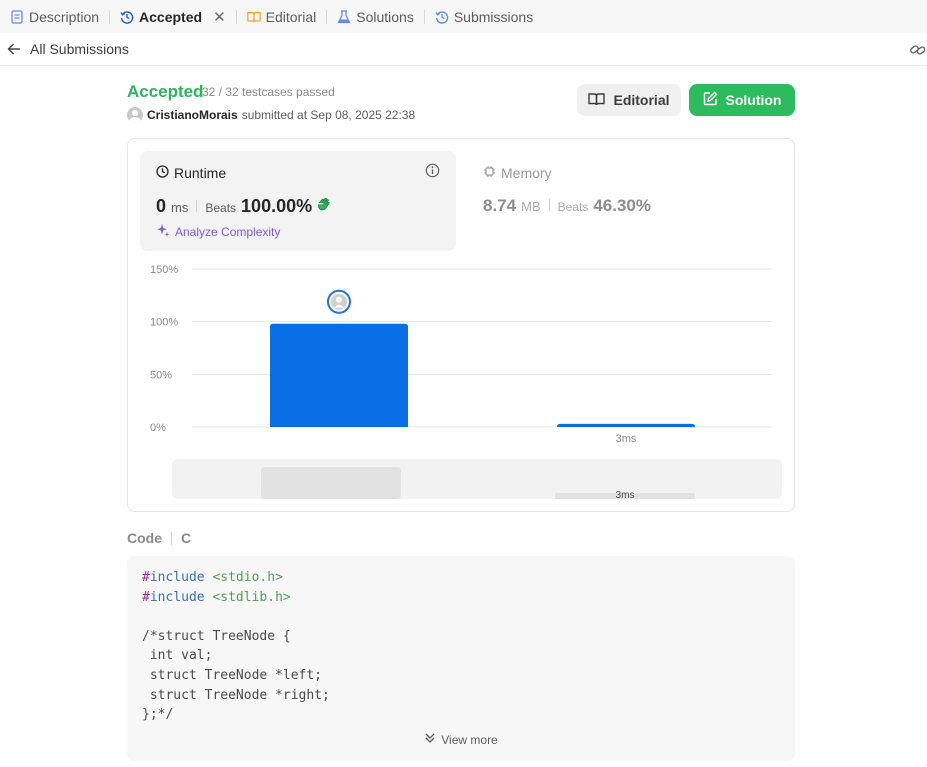 The width and height of the screenshot is (927, 767). I want to click on clap-icon, so click(324, 204).